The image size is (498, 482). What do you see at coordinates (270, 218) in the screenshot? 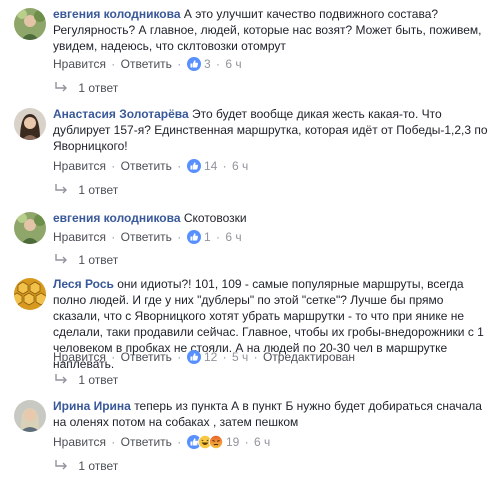
I see `comment-body: евгения колодникова Скотовозки` at bounding box center [270, 218].